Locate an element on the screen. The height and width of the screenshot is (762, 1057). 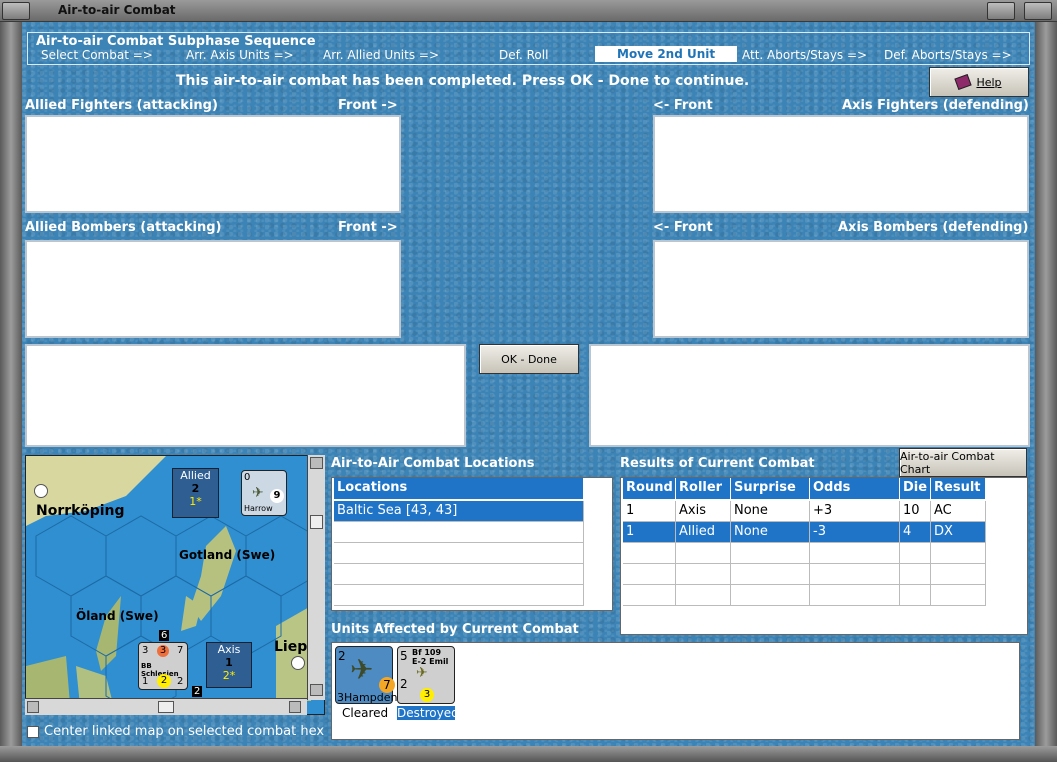
step-att-aborts: Att. Aborts/Stays => is located at coordinates (805, 55).